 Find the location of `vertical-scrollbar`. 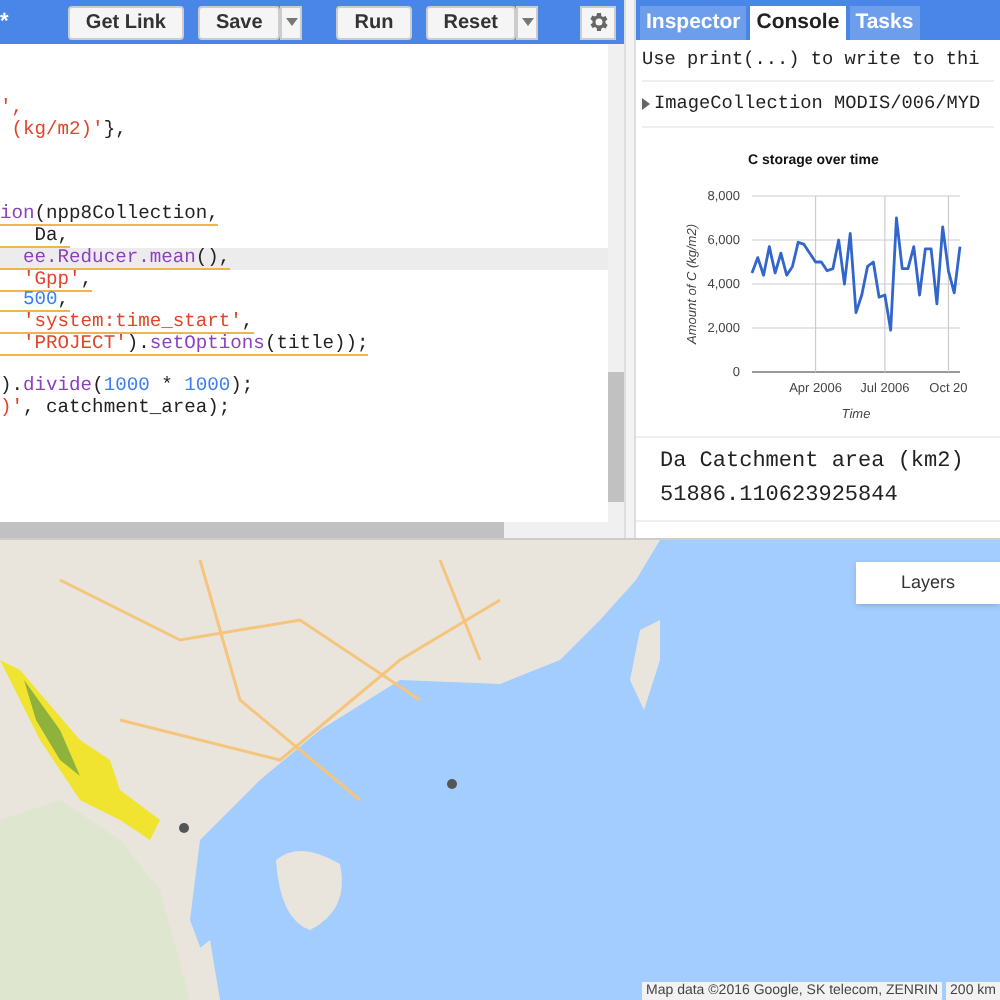

vertical-scrollbar is located at coordinates (616, 283).